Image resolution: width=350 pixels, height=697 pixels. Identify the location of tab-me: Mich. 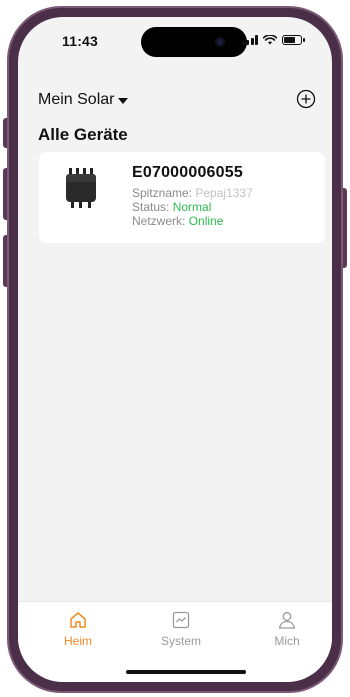
(287, 627).